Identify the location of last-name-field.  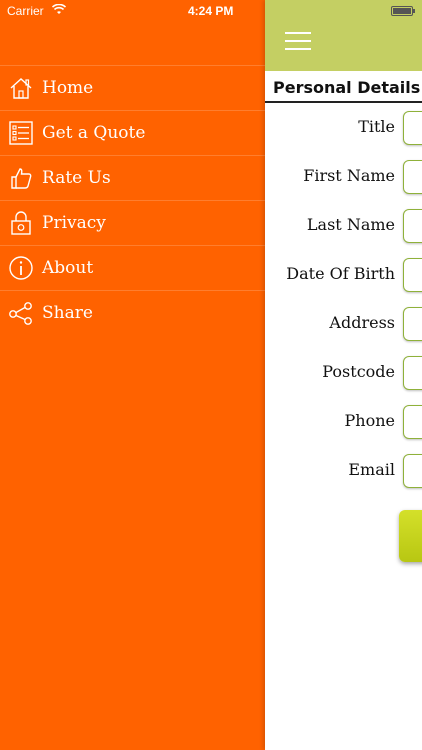
(412, 226).